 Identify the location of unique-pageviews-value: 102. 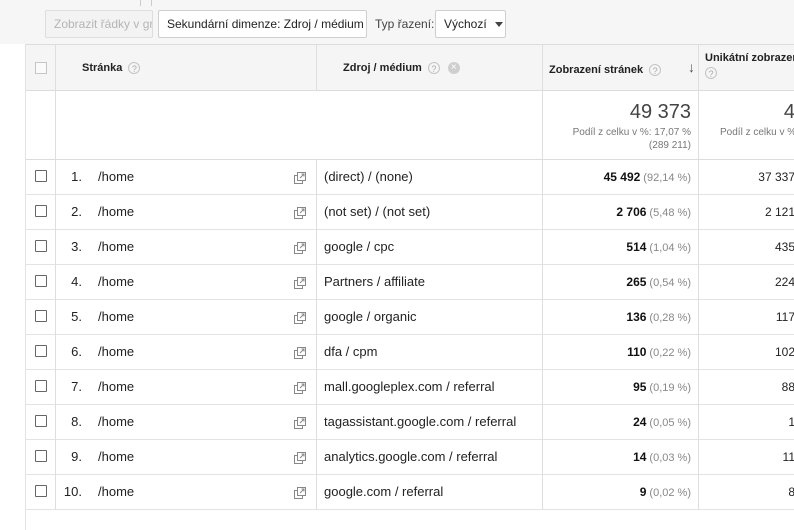
(784, 352).